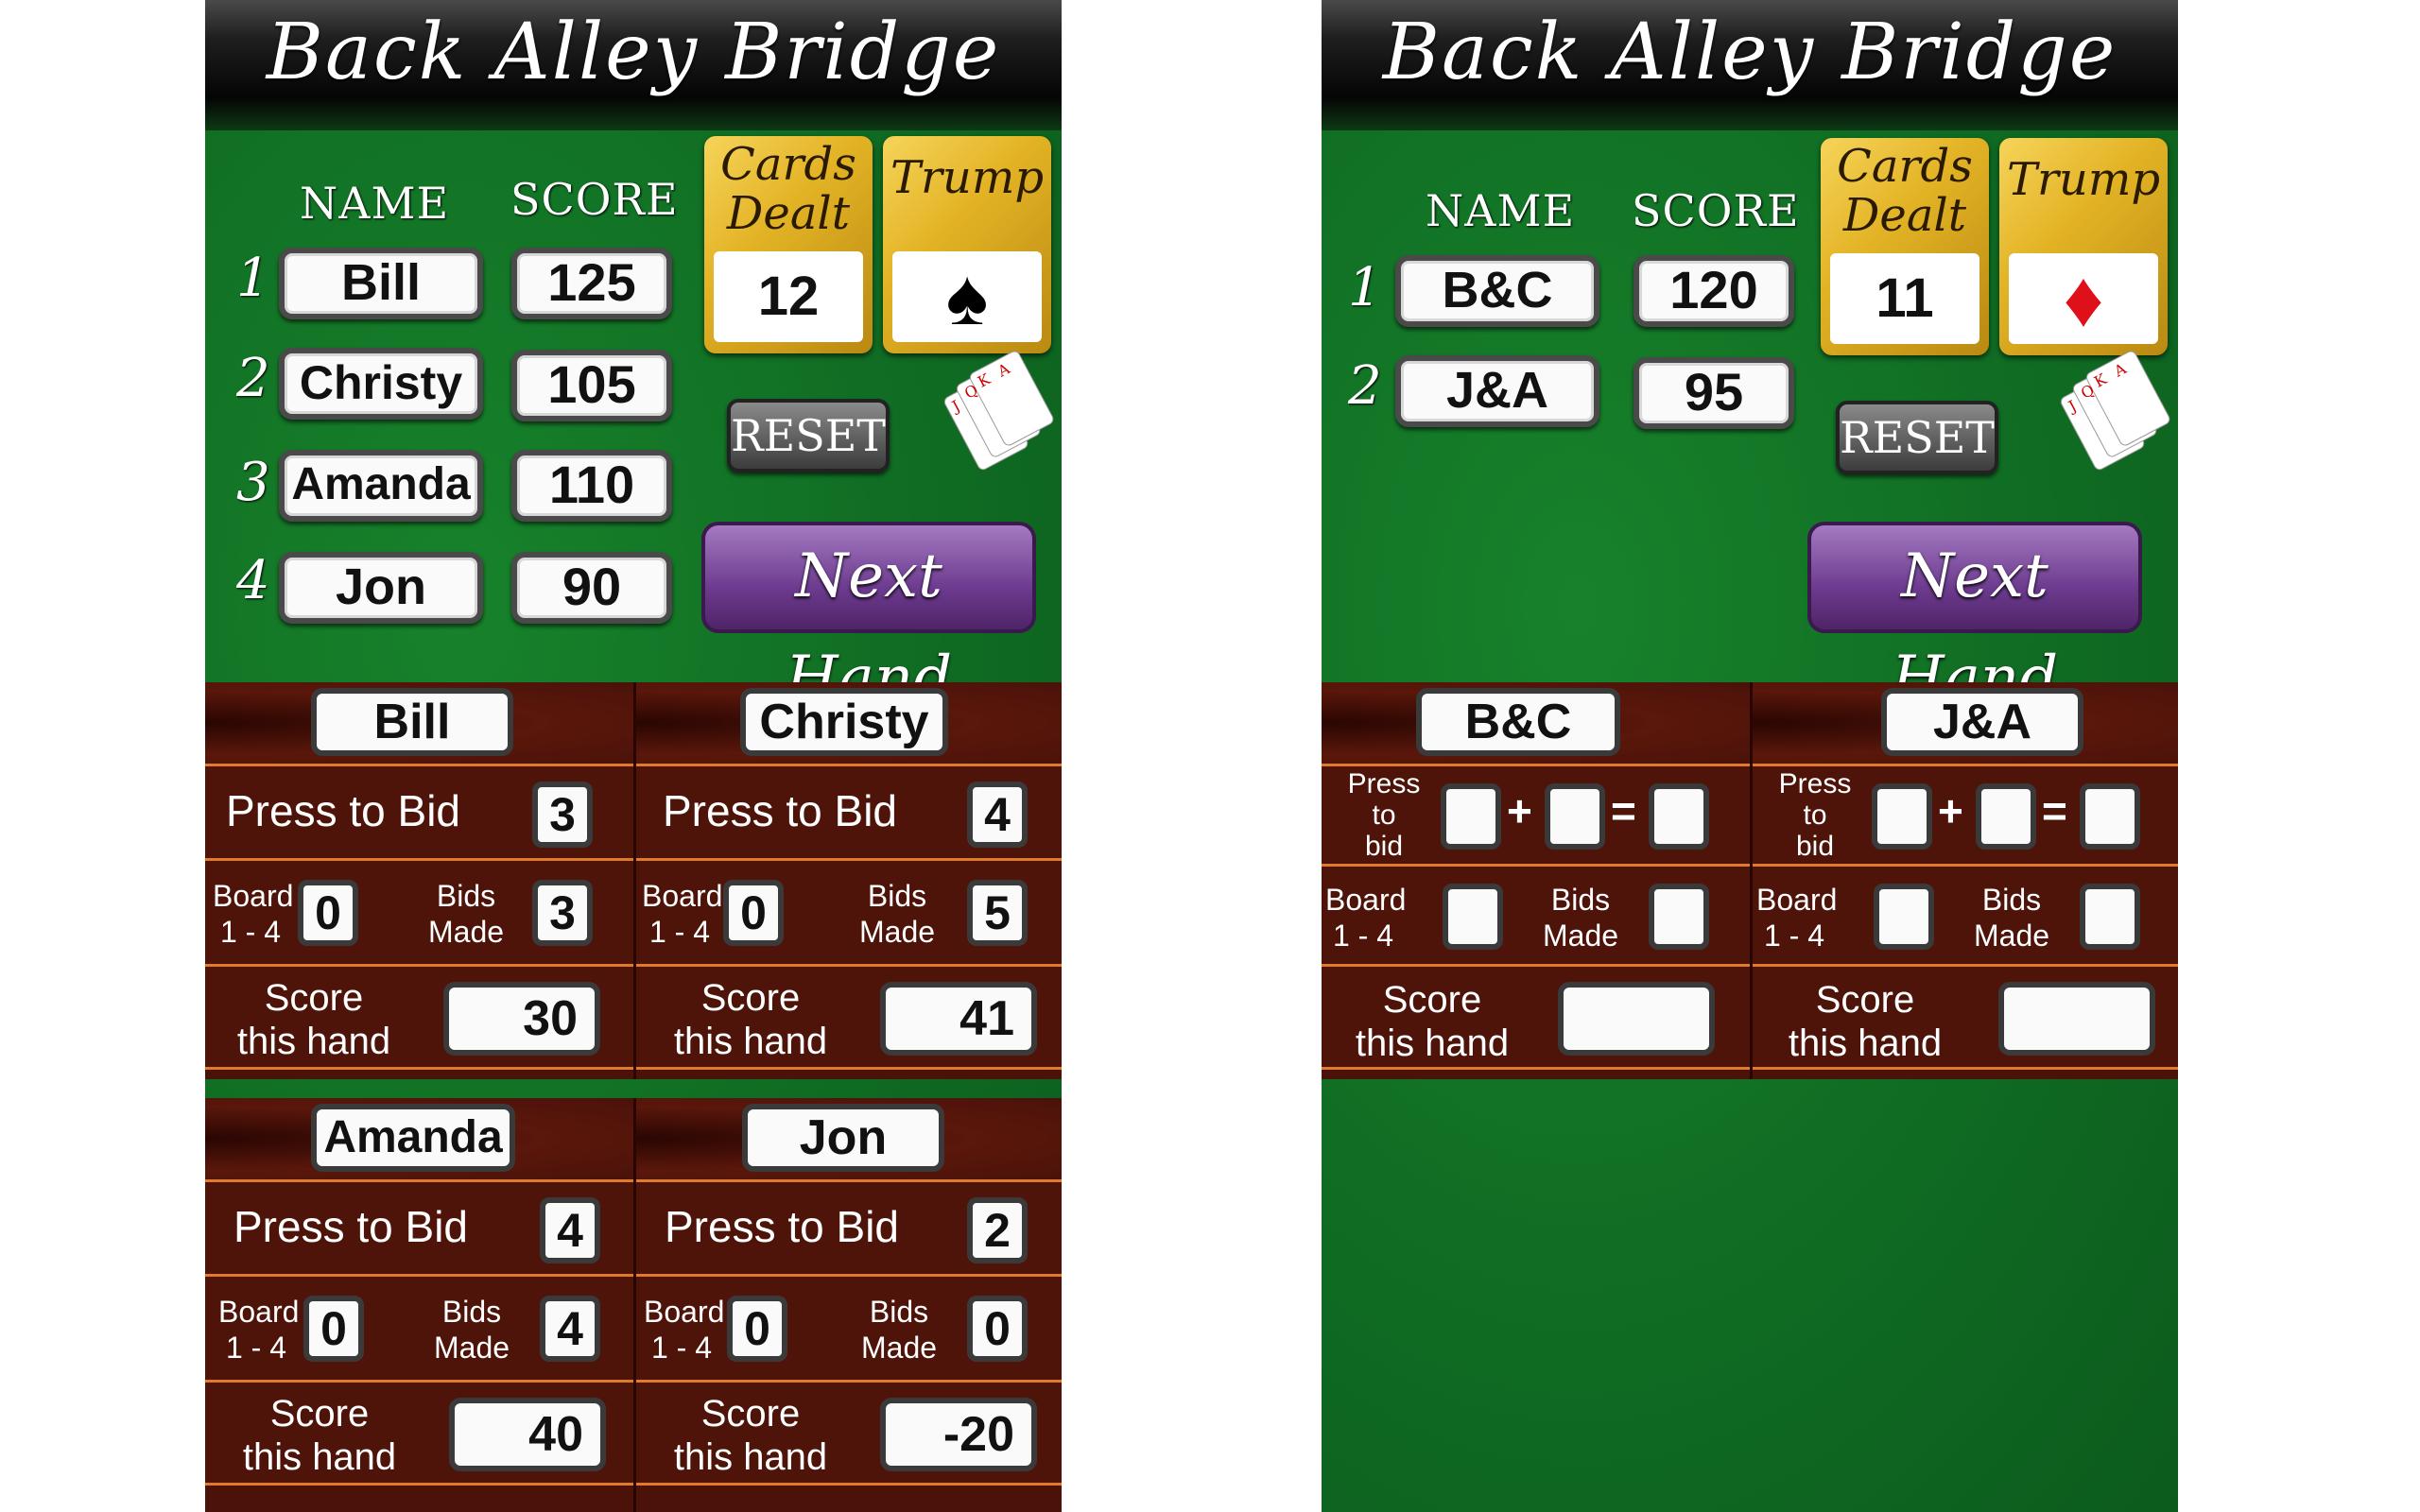 The width and height of the screenshot is (2420, 1512). I want to click on board-row: Board 1 - 4 0 Bids Made 4, so click(419, 1327).